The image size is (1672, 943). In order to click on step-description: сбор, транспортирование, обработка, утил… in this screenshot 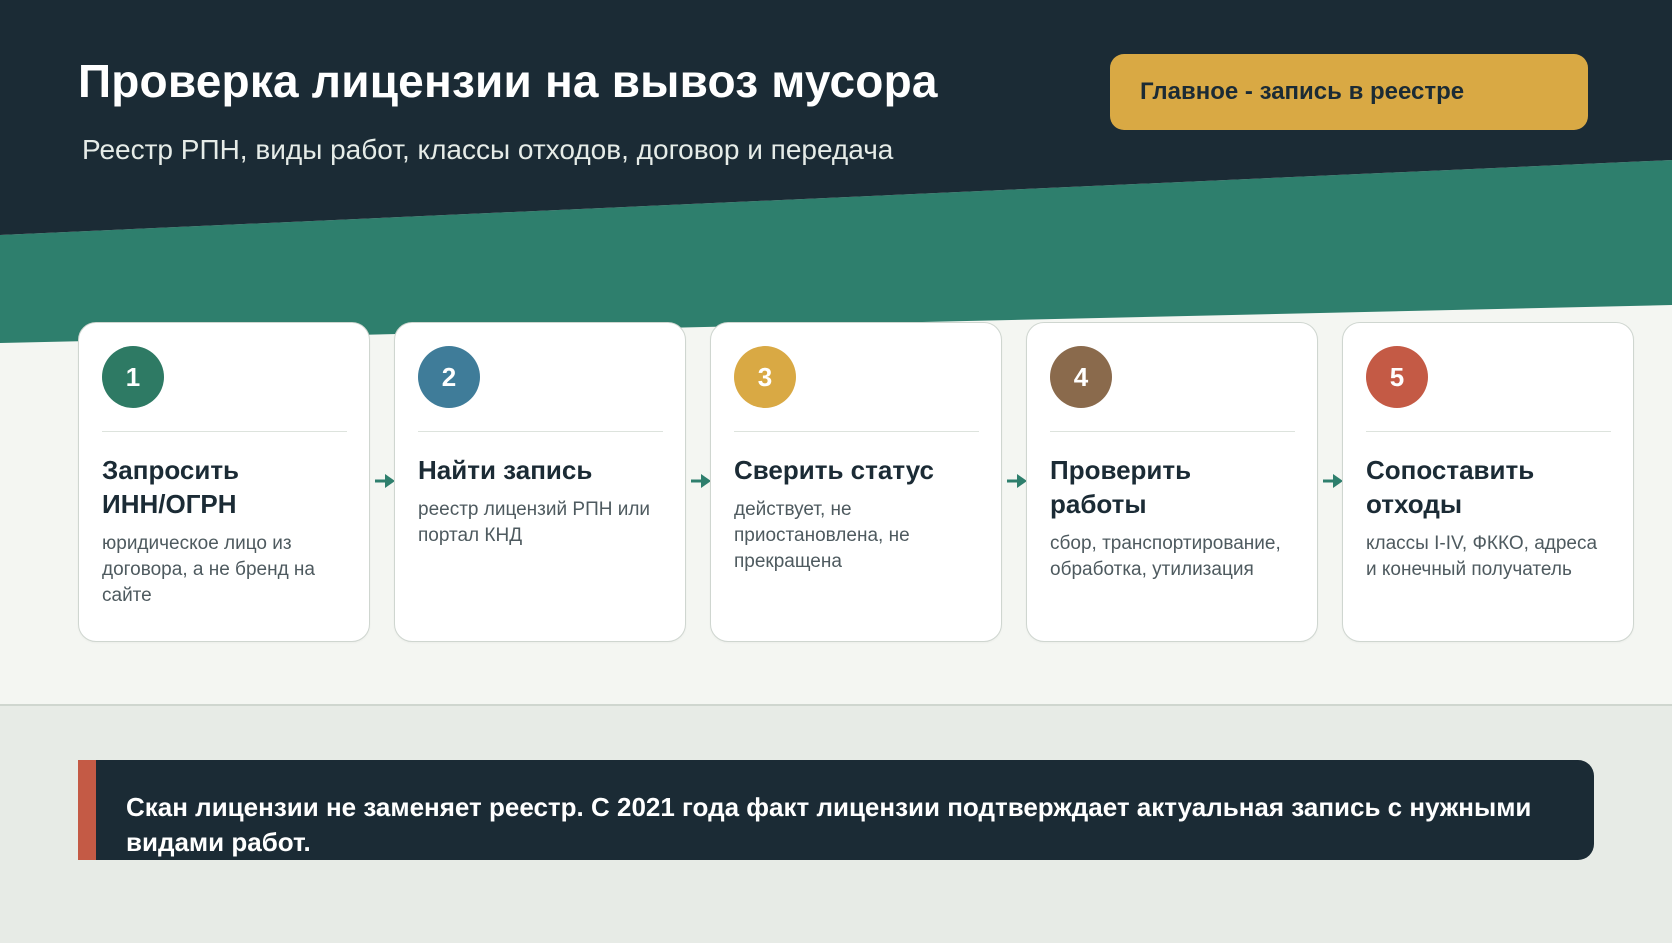, I will do `click(1165, 556)`.